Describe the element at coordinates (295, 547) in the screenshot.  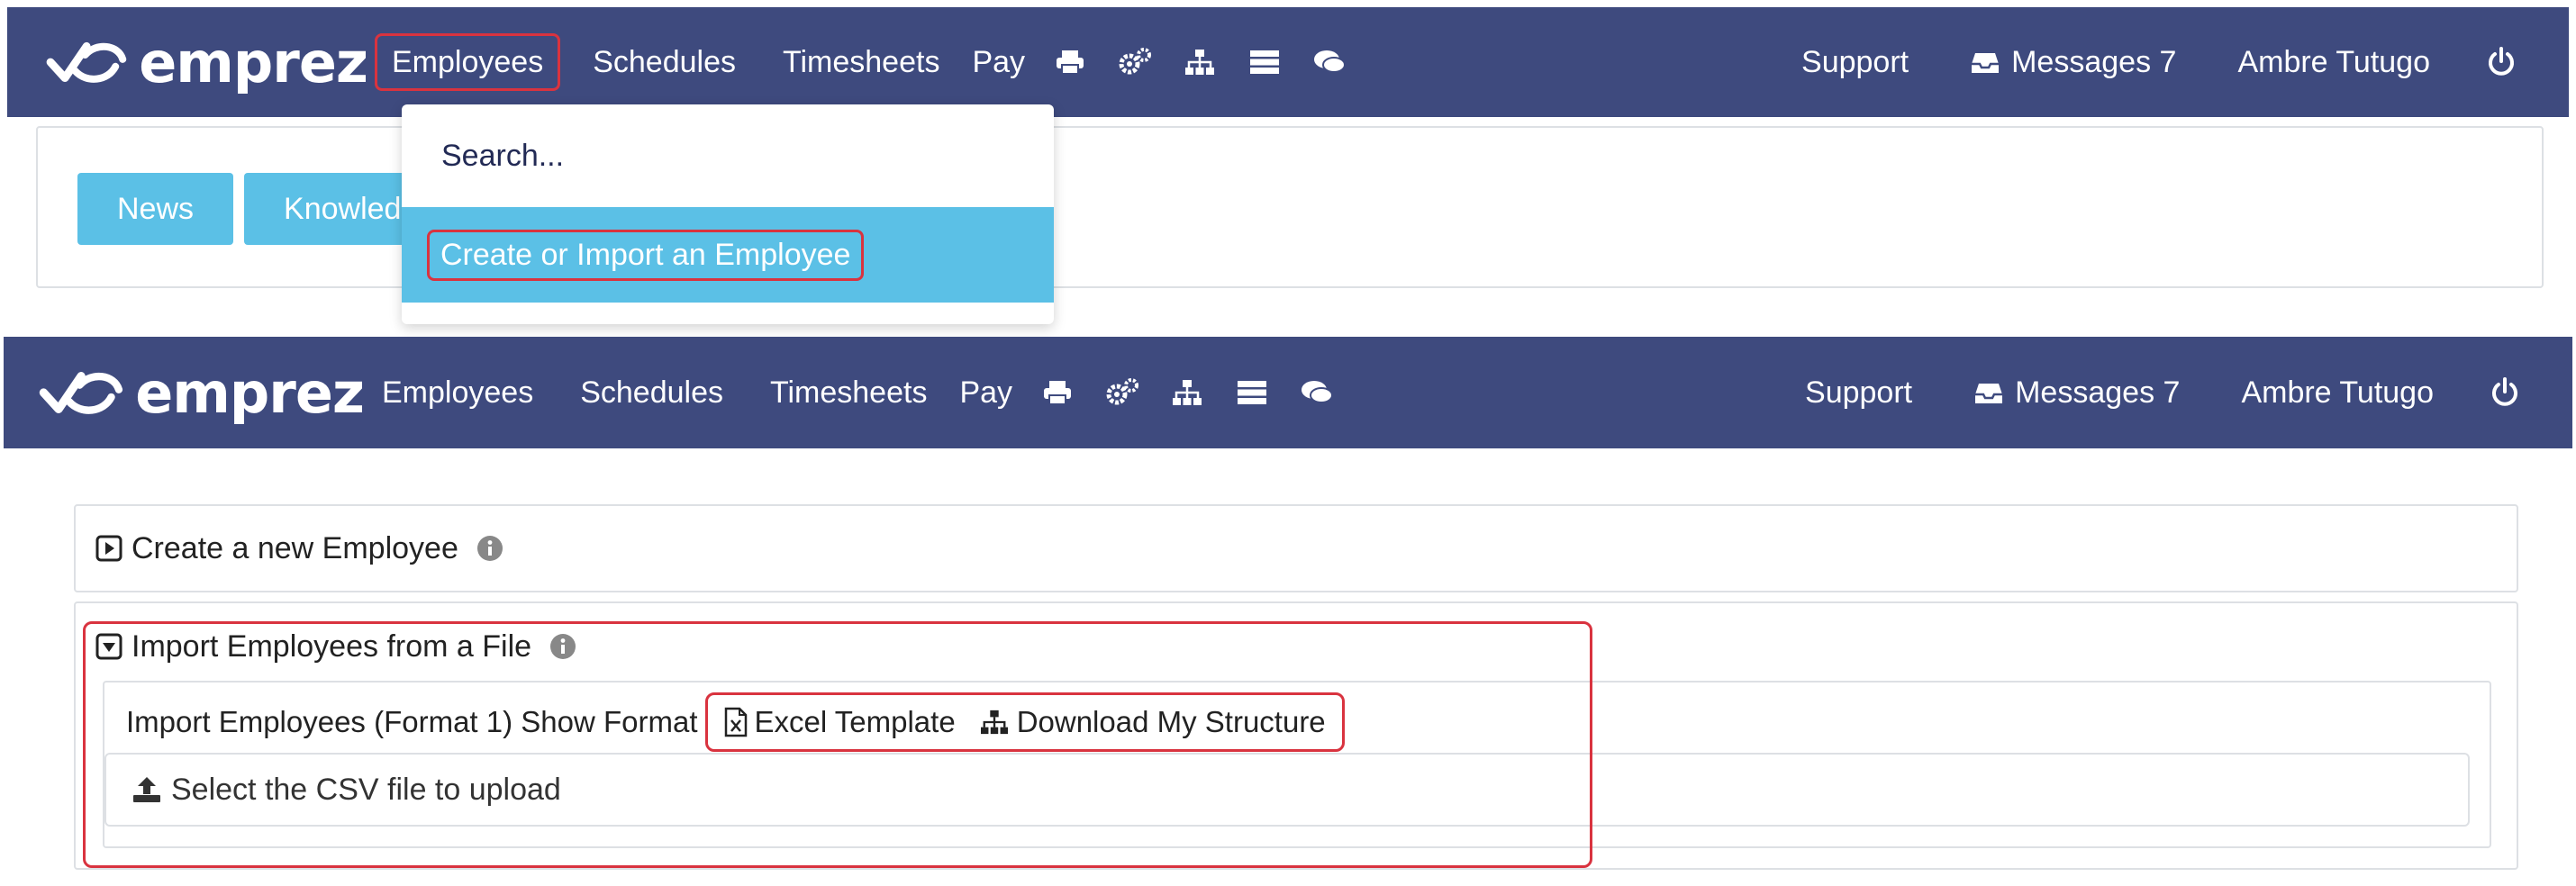
I see `create-employee-label: Create a new Employee` at that location.